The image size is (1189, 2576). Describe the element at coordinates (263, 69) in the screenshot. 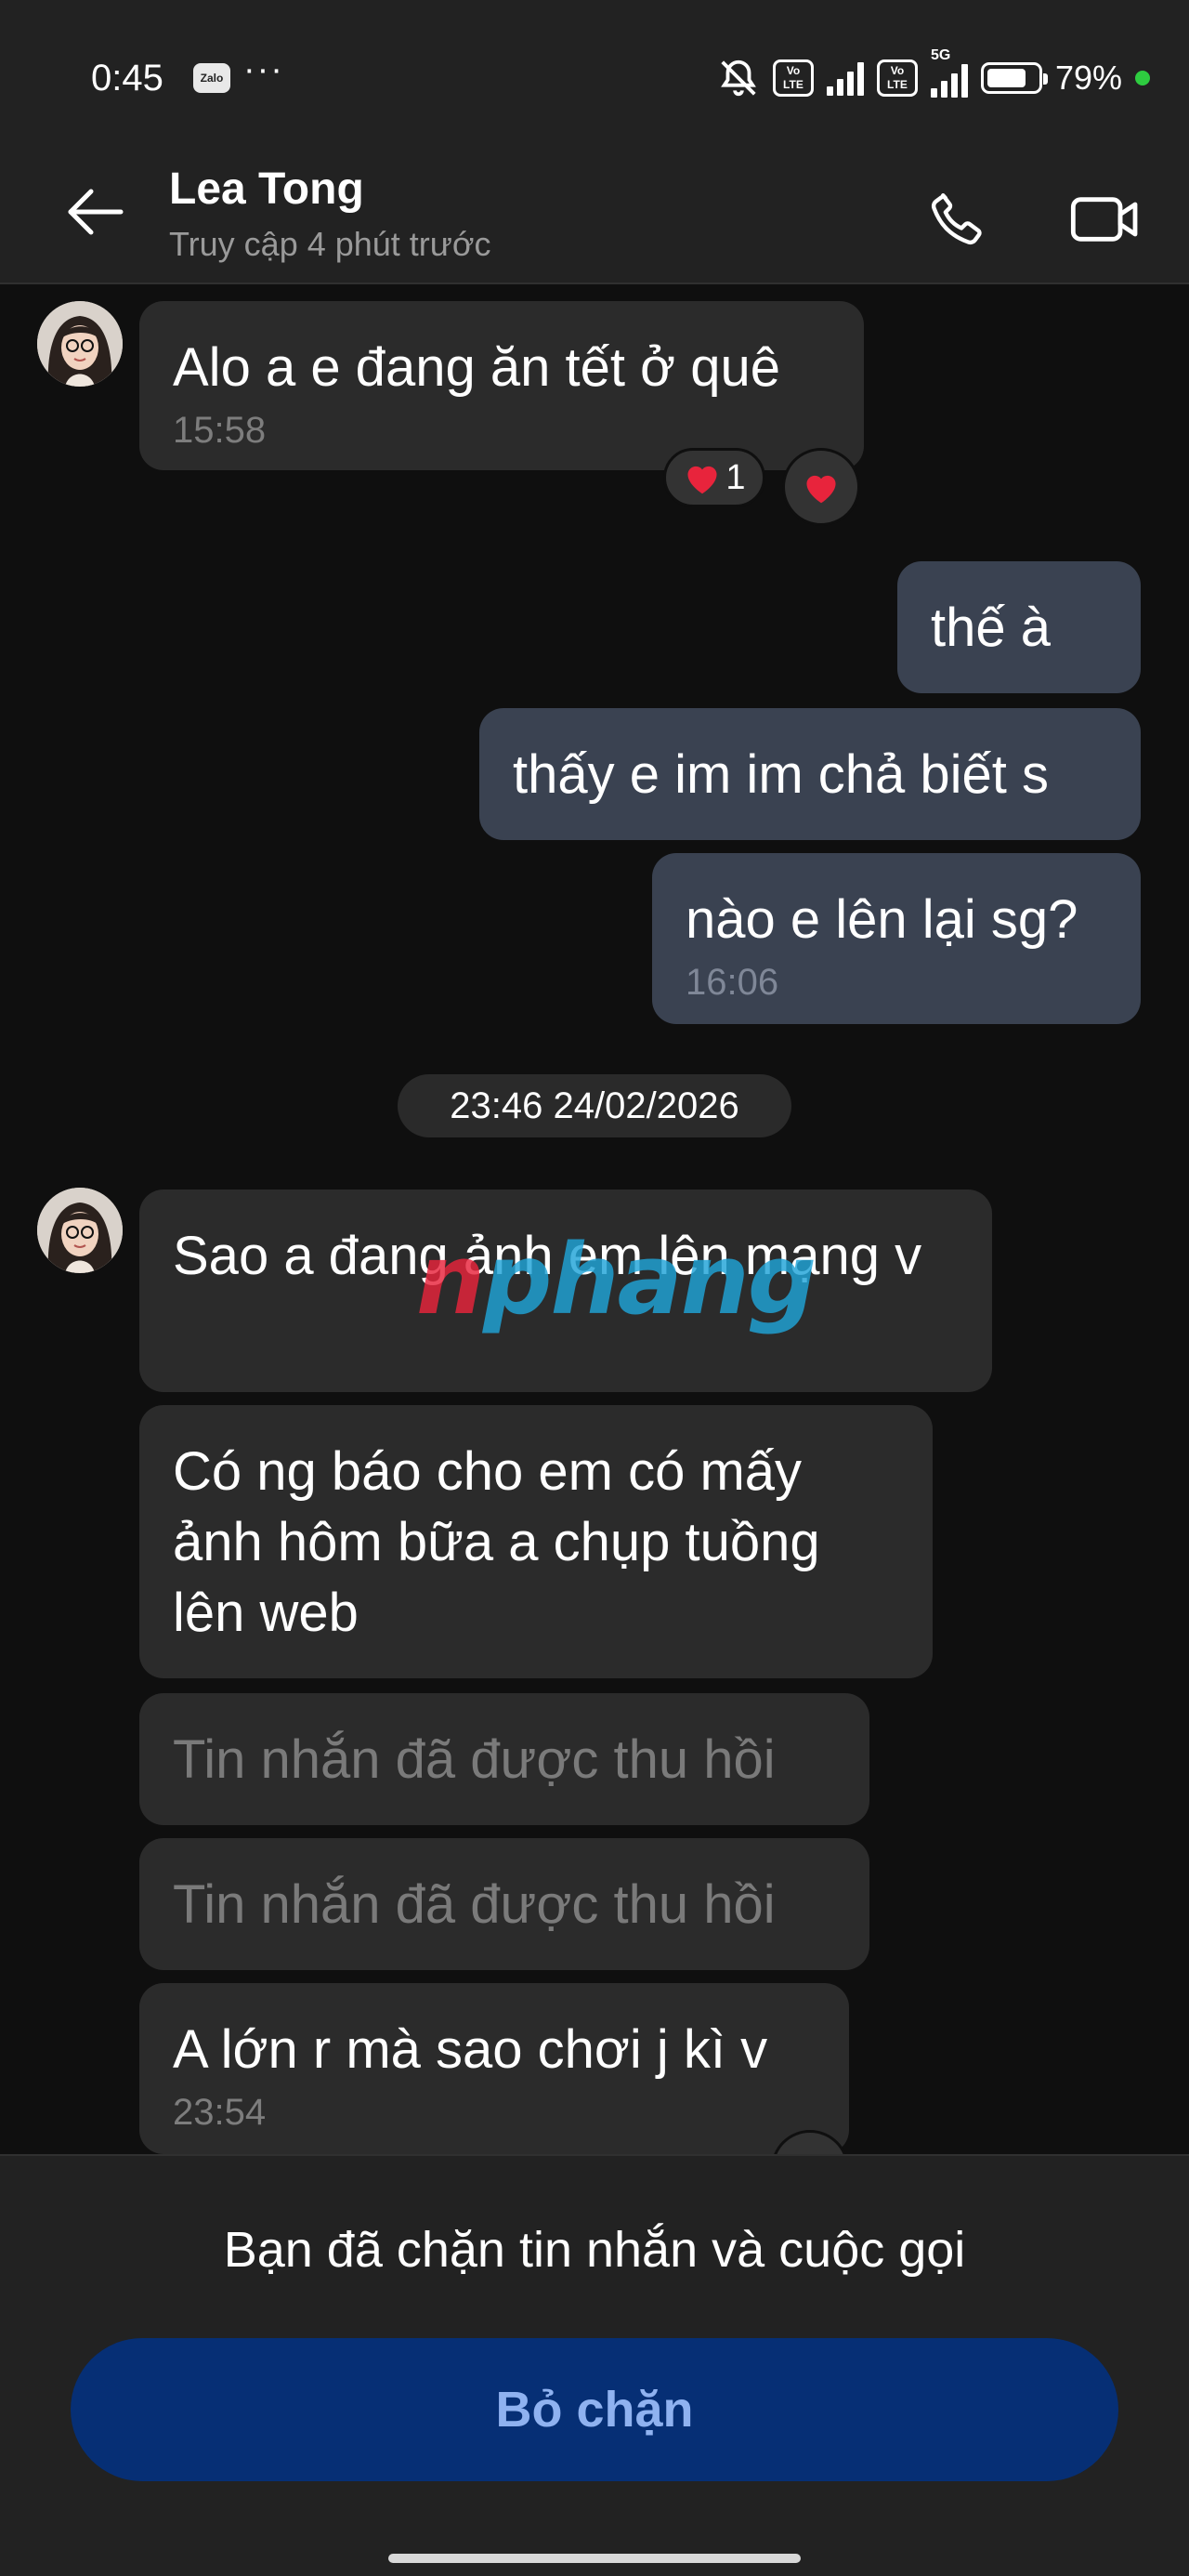

I see `more-notifications-icon: ···` at that location.